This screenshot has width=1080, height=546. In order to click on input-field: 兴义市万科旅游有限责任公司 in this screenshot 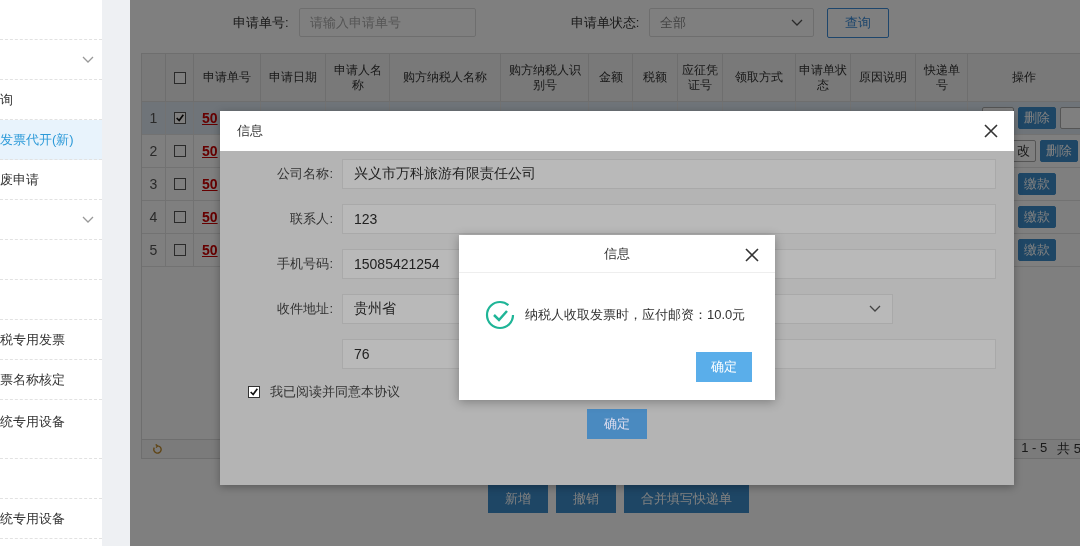, I will do `click(669, 174)`.